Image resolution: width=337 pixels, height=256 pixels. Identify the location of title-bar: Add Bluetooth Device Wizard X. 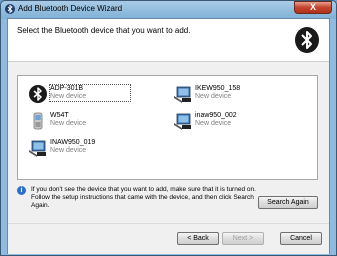
(168, 9).